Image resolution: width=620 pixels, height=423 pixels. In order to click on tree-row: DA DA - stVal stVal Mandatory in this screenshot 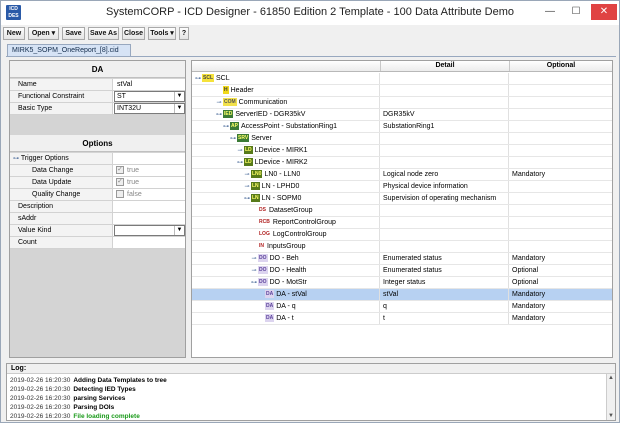, I will do `click(402, 295)`.